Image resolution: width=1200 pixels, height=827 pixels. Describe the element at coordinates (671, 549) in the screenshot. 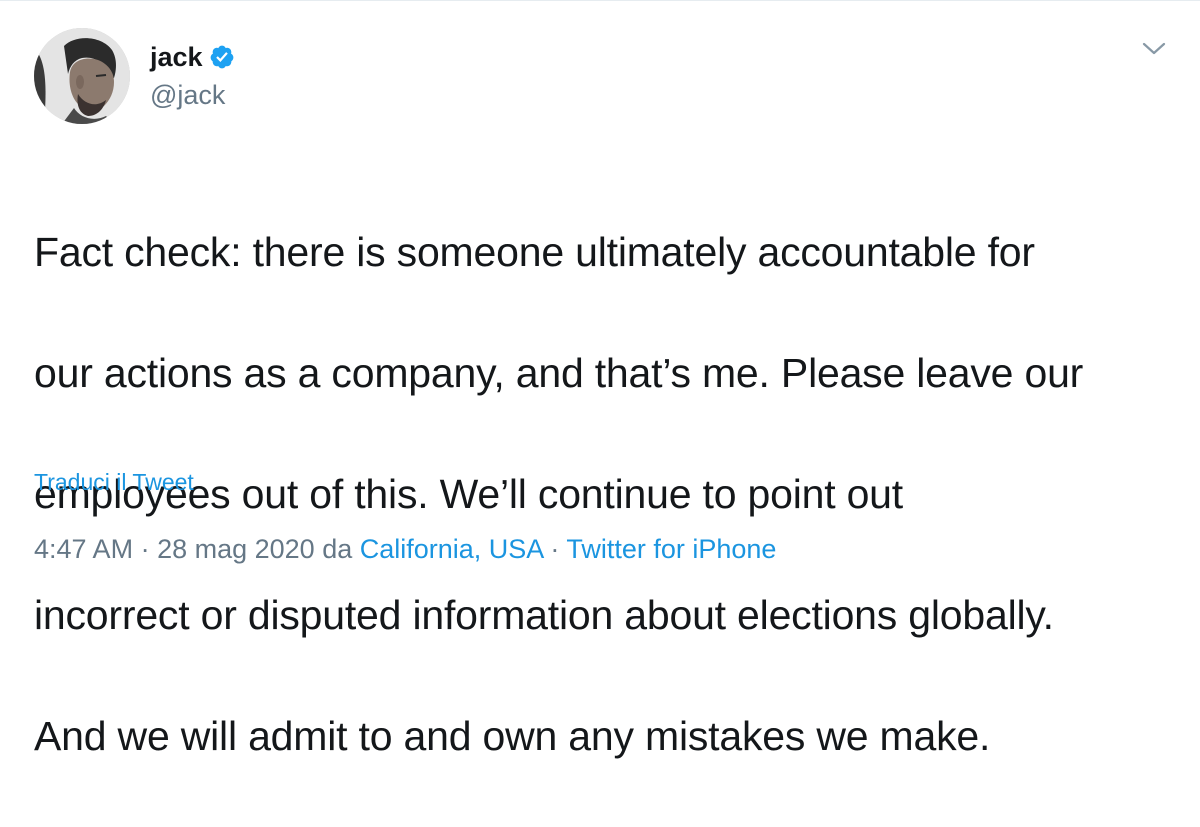

I see `tweet-source-link: Twitter for iPhone` at that location.